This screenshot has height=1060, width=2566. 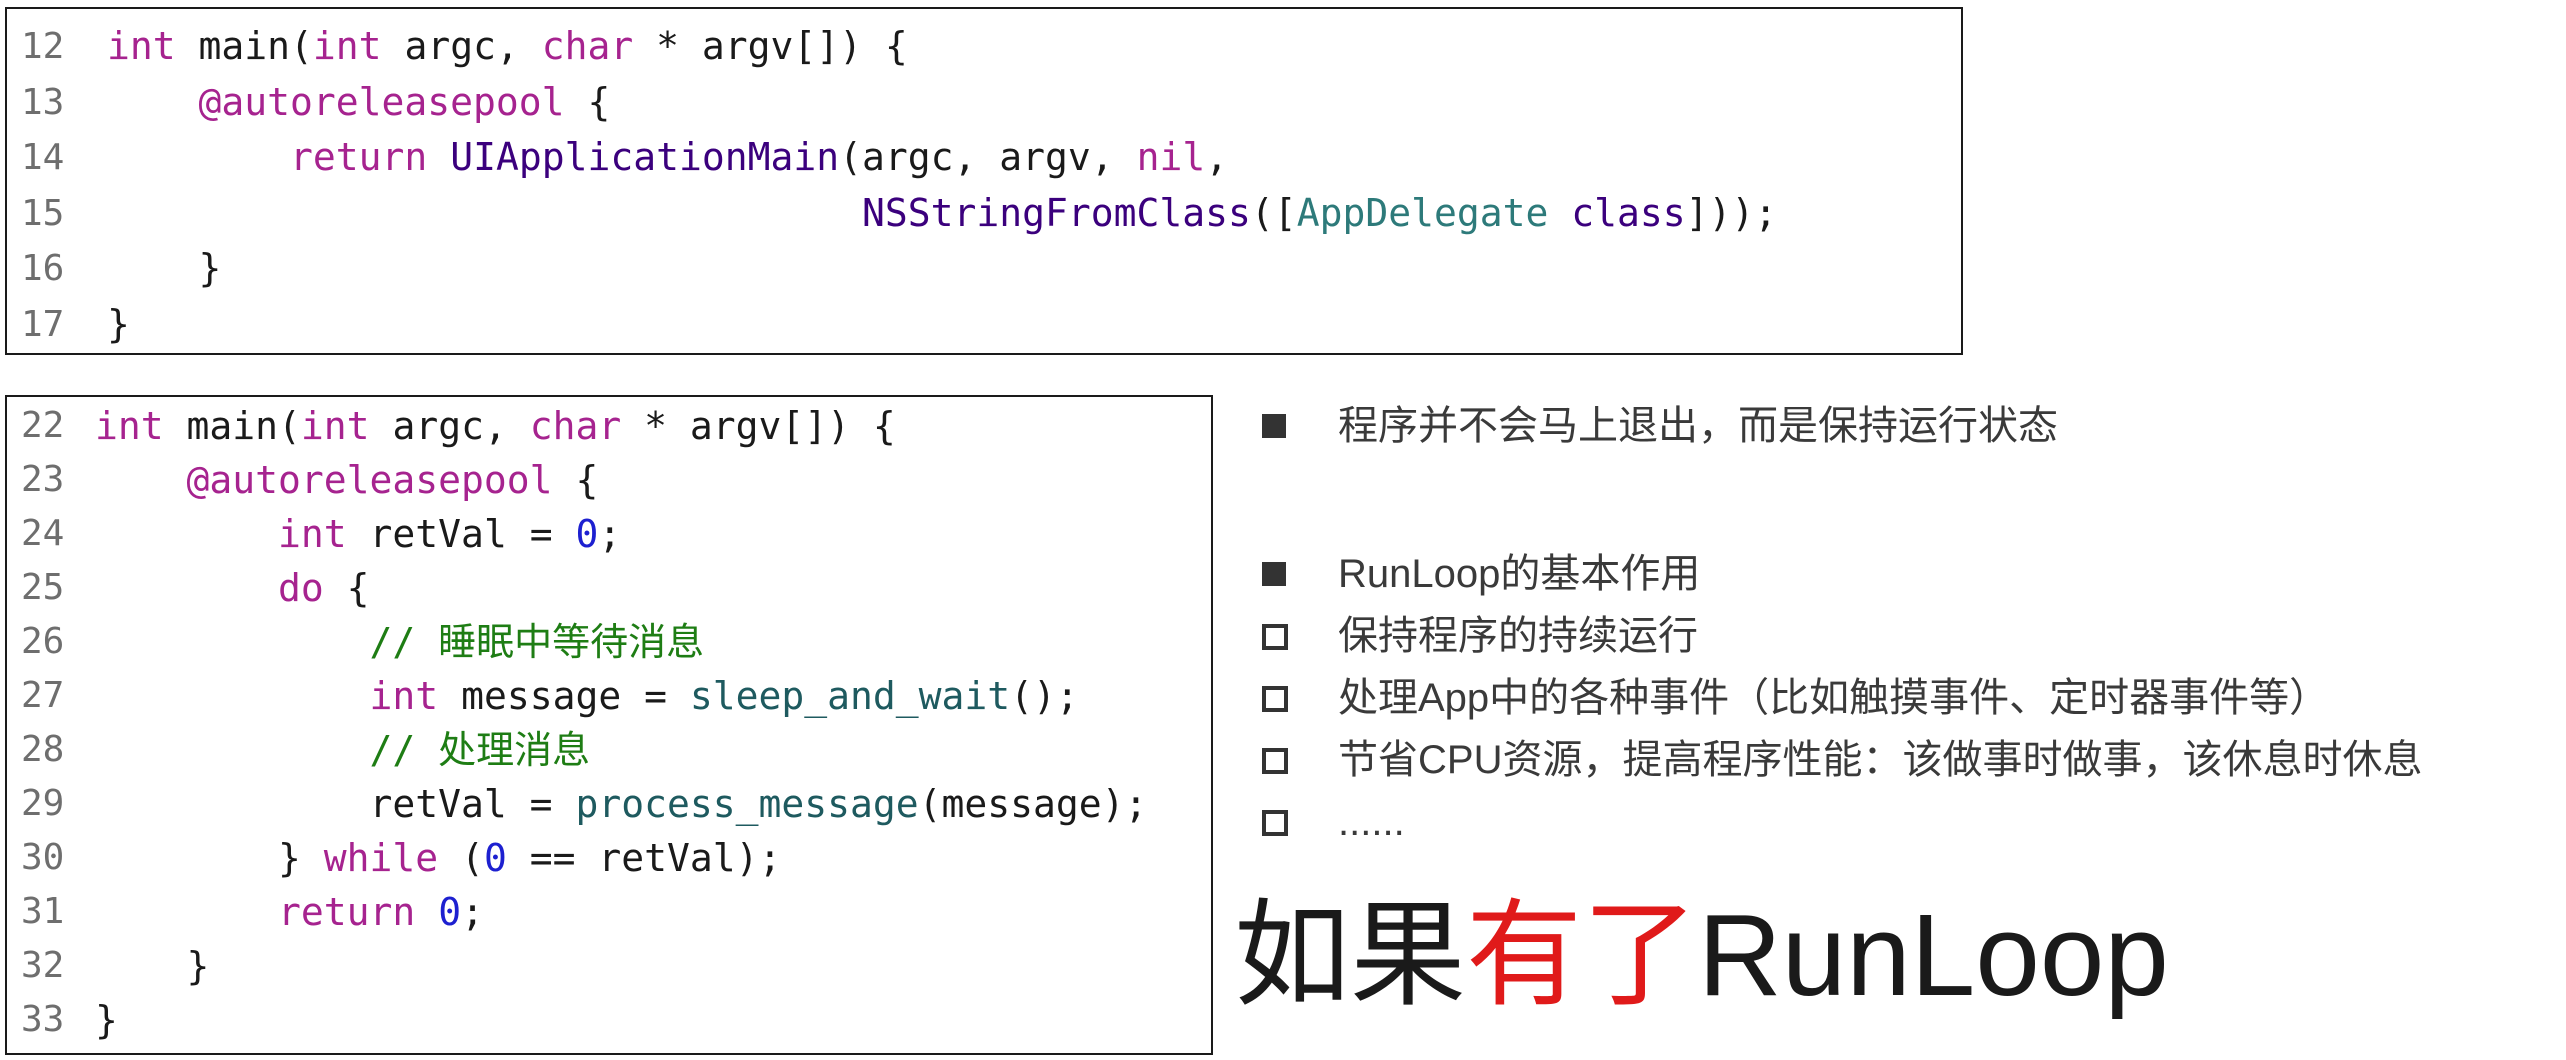 I want to click on code-token: while, so click(x=381, y=858).